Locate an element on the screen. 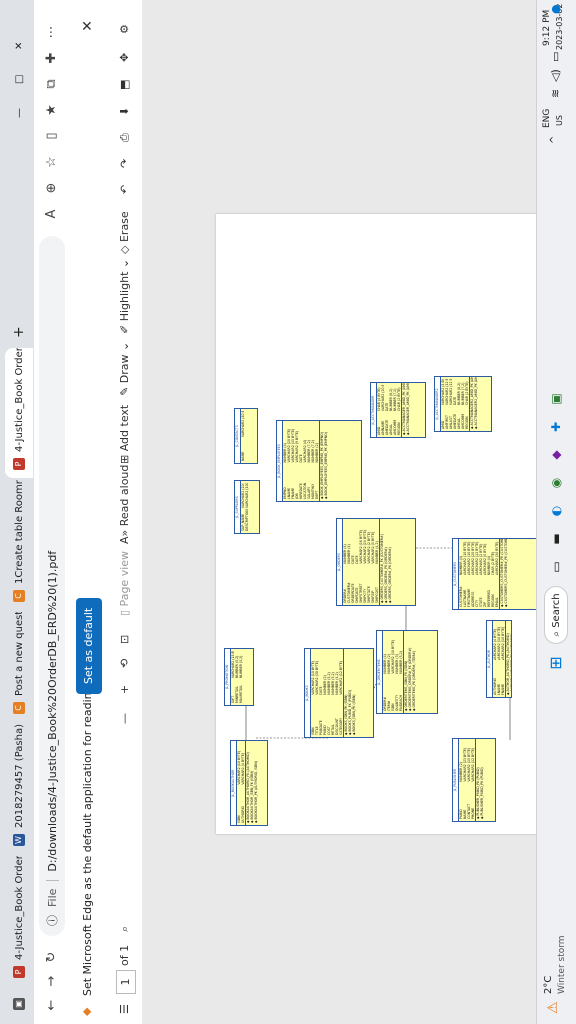 The image size is (576, 1024). search-icon: ⌕ is located at coordinates (125, 929).